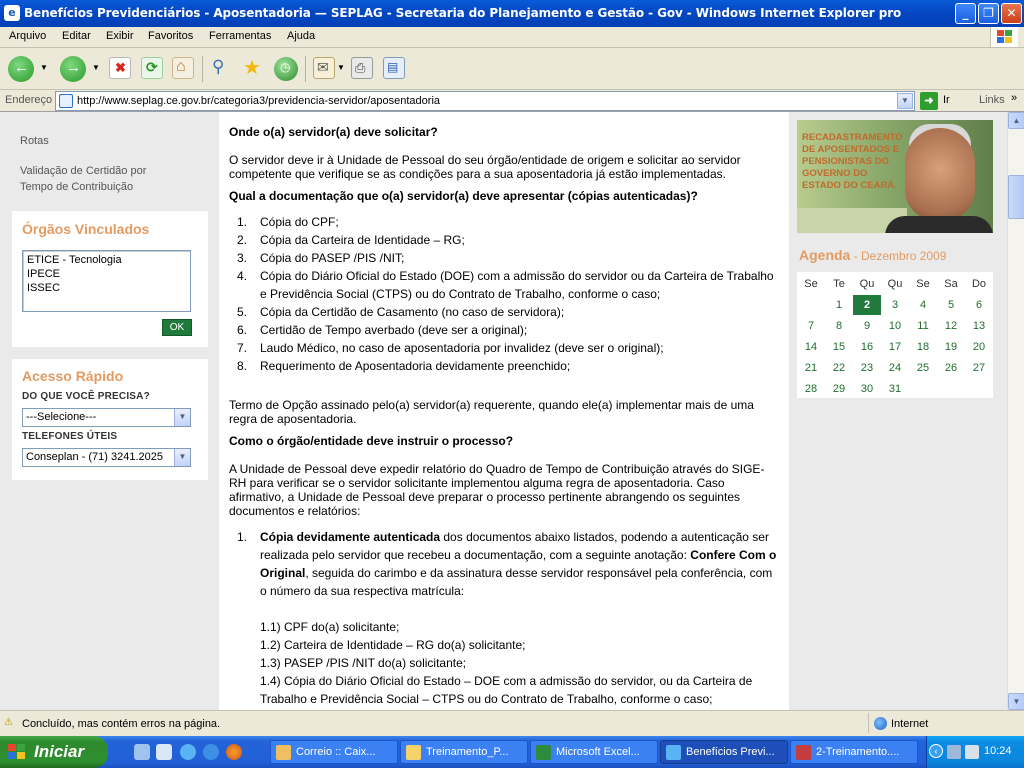 This screenshot has width=1024, height=768. I want to click on favorites-star-icon: ★, so click(253, 68).